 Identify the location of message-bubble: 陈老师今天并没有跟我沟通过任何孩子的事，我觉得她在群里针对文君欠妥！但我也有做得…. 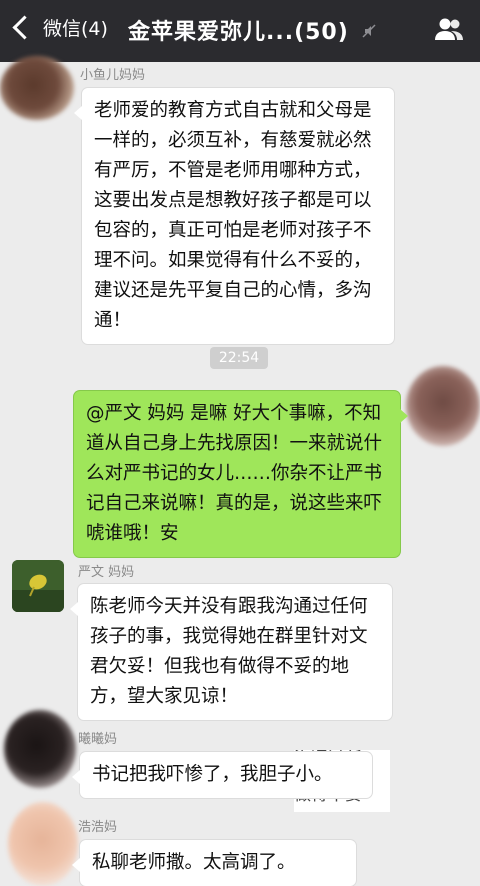
(231, 652).